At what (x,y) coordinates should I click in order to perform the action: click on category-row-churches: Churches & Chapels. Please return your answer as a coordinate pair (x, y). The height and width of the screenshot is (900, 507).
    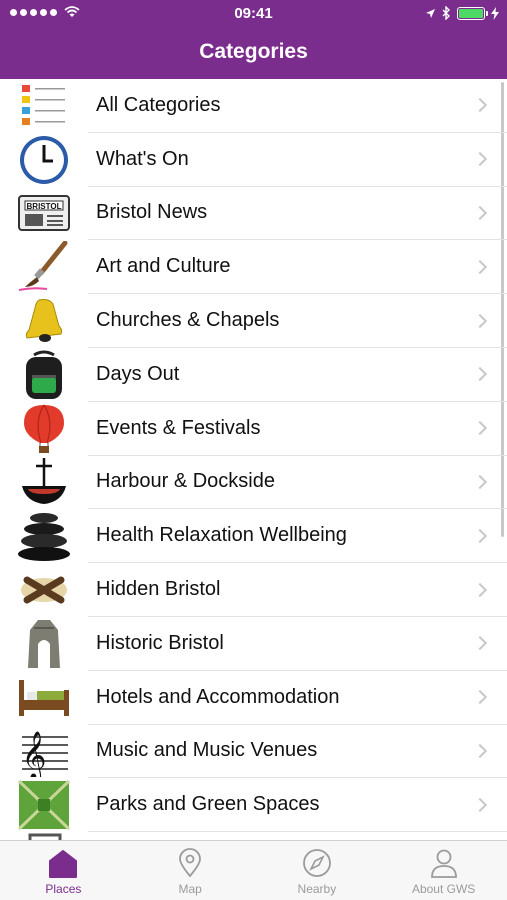
    Looking at the image, I should click on (253, 321).